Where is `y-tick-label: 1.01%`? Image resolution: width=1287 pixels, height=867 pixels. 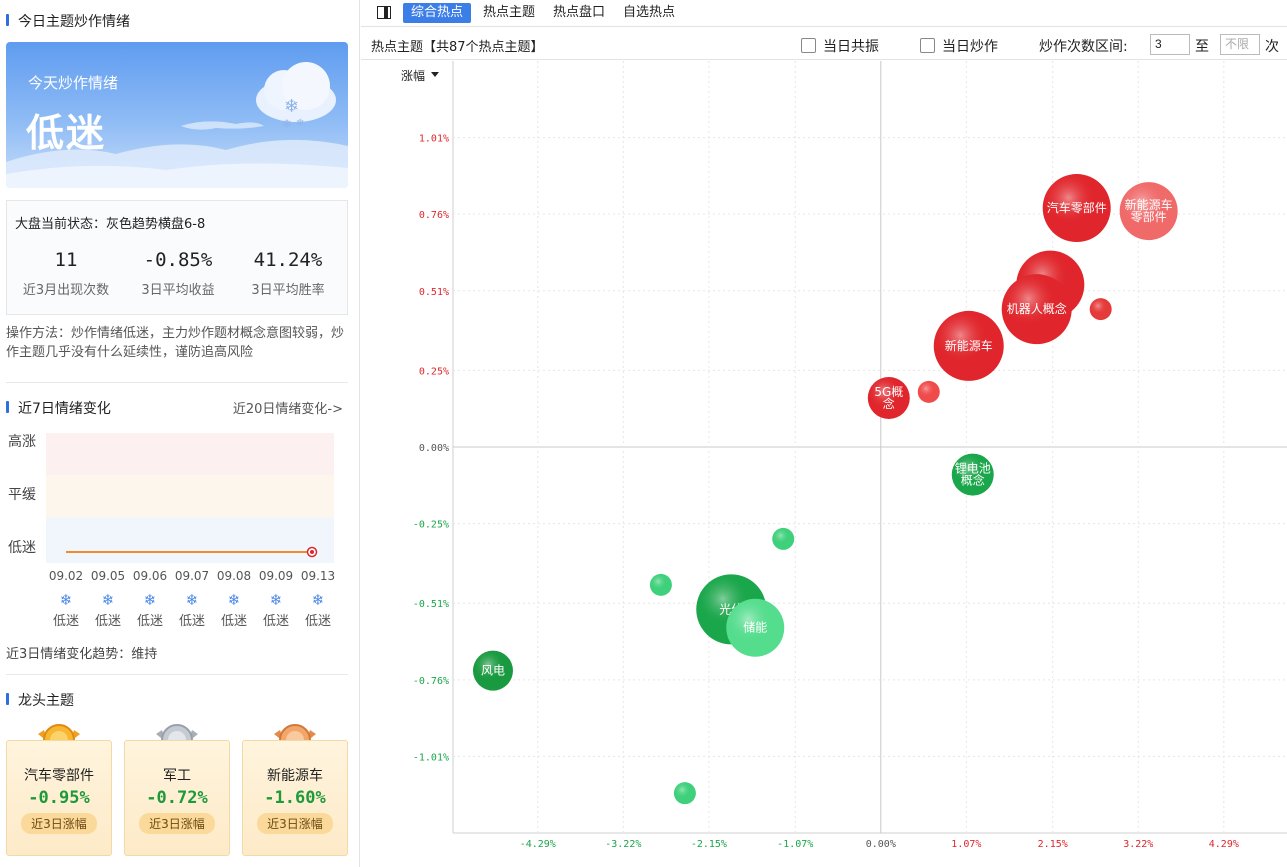
y-tick-label: 1.01% is located at coordinates (434, 139).